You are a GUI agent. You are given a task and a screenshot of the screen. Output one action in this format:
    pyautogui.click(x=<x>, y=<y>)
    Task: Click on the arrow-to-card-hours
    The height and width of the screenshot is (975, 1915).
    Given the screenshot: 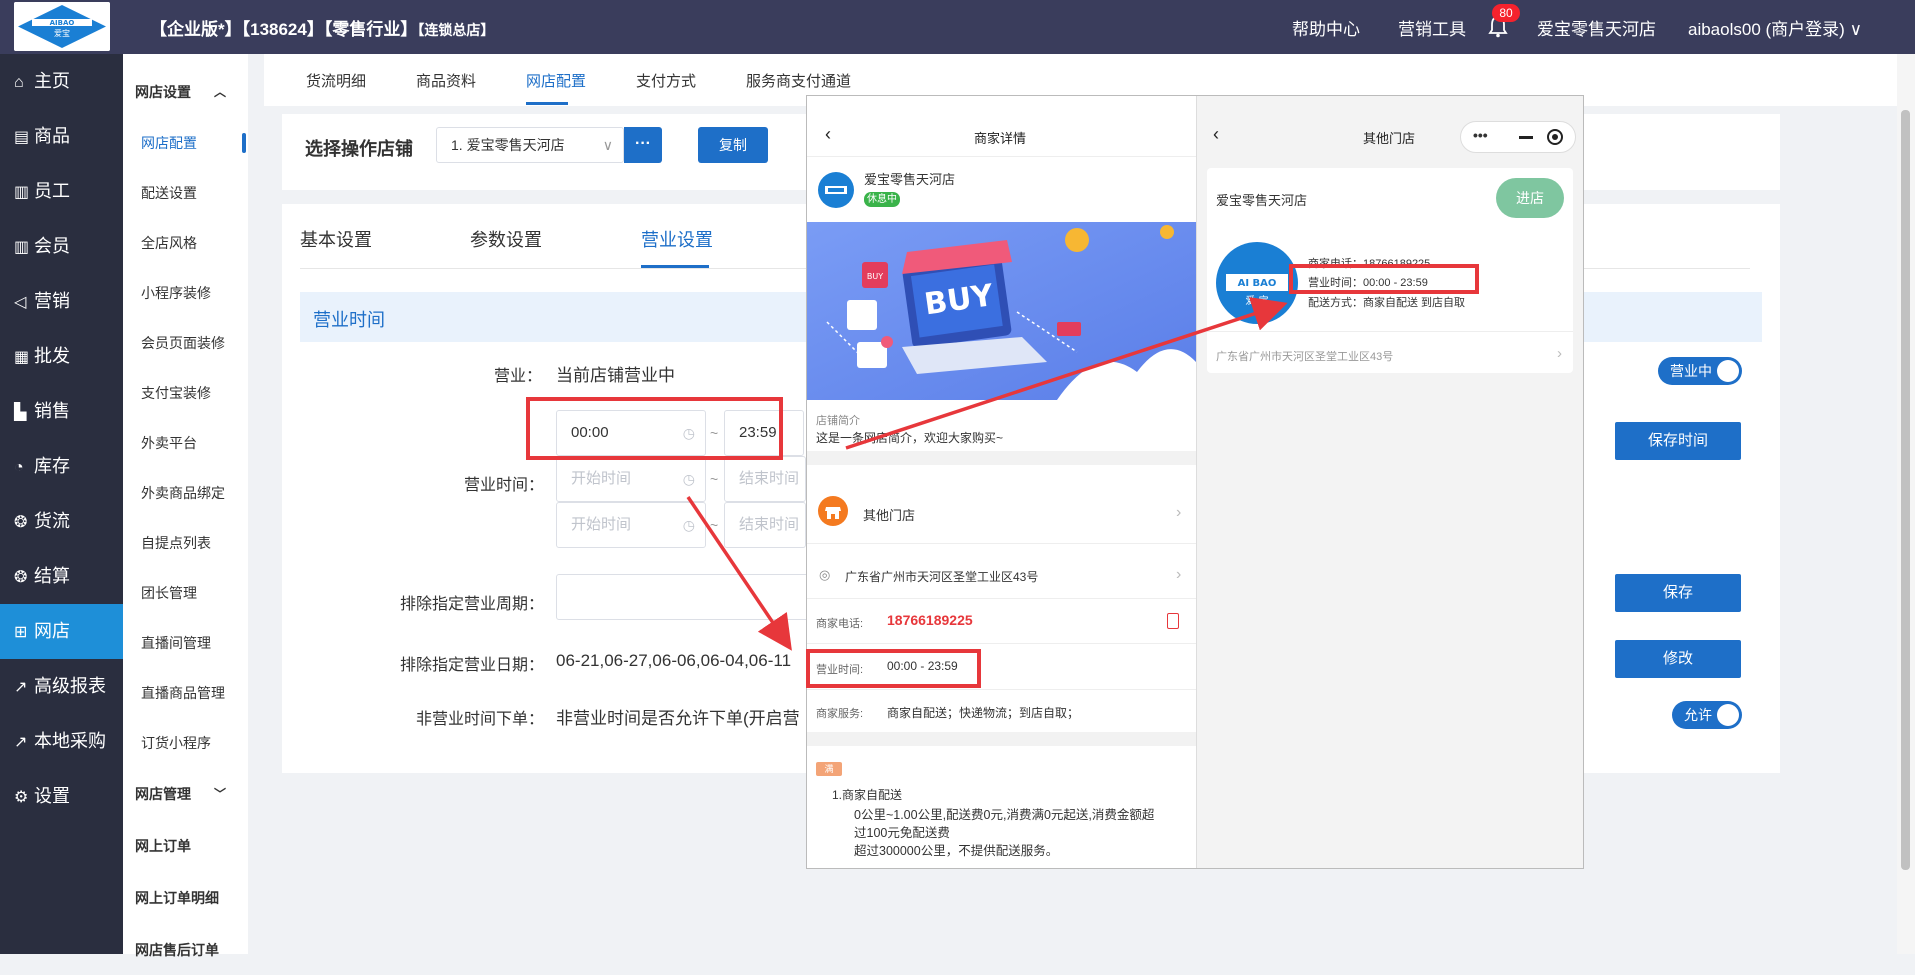 What is the action you would take?
    pyautogui.click(x=1066, y=373)
    